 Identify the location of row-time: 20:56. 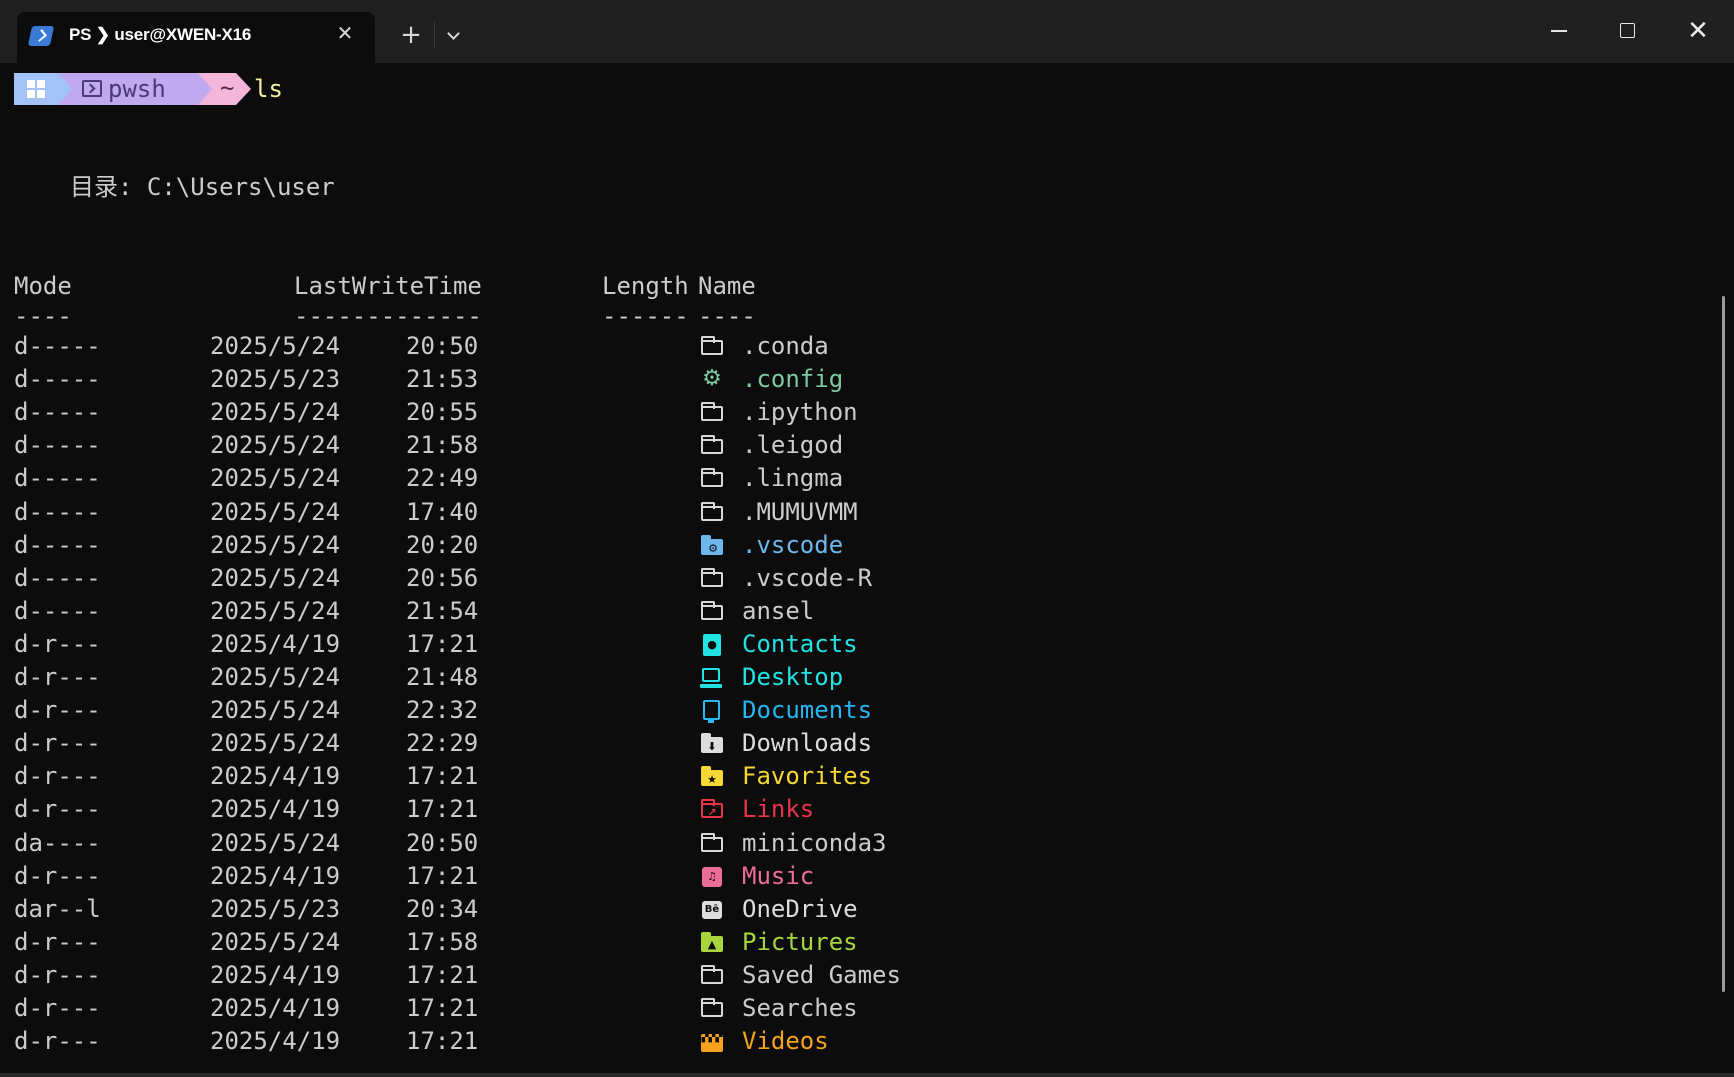
(442, 577).